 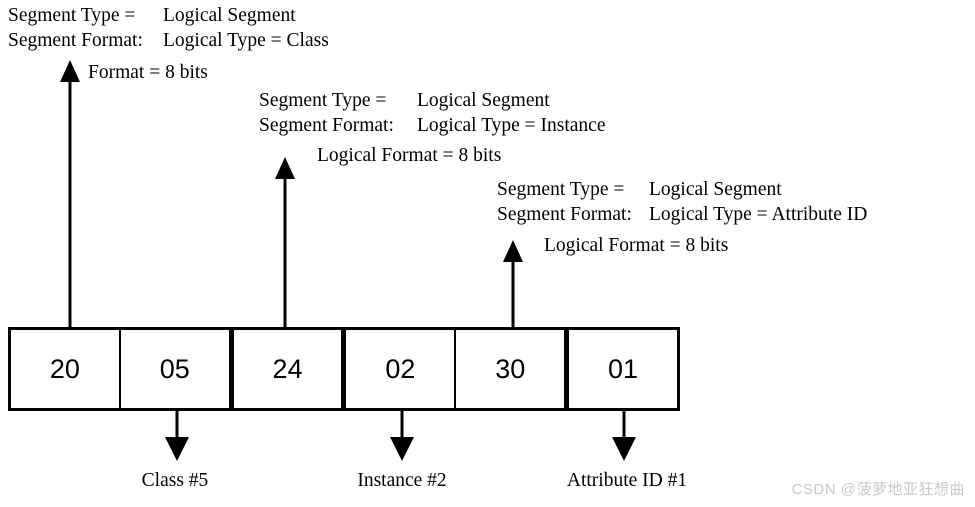 I want to click on bottom-label-text: Instance #2, so click(x=402, y=480).